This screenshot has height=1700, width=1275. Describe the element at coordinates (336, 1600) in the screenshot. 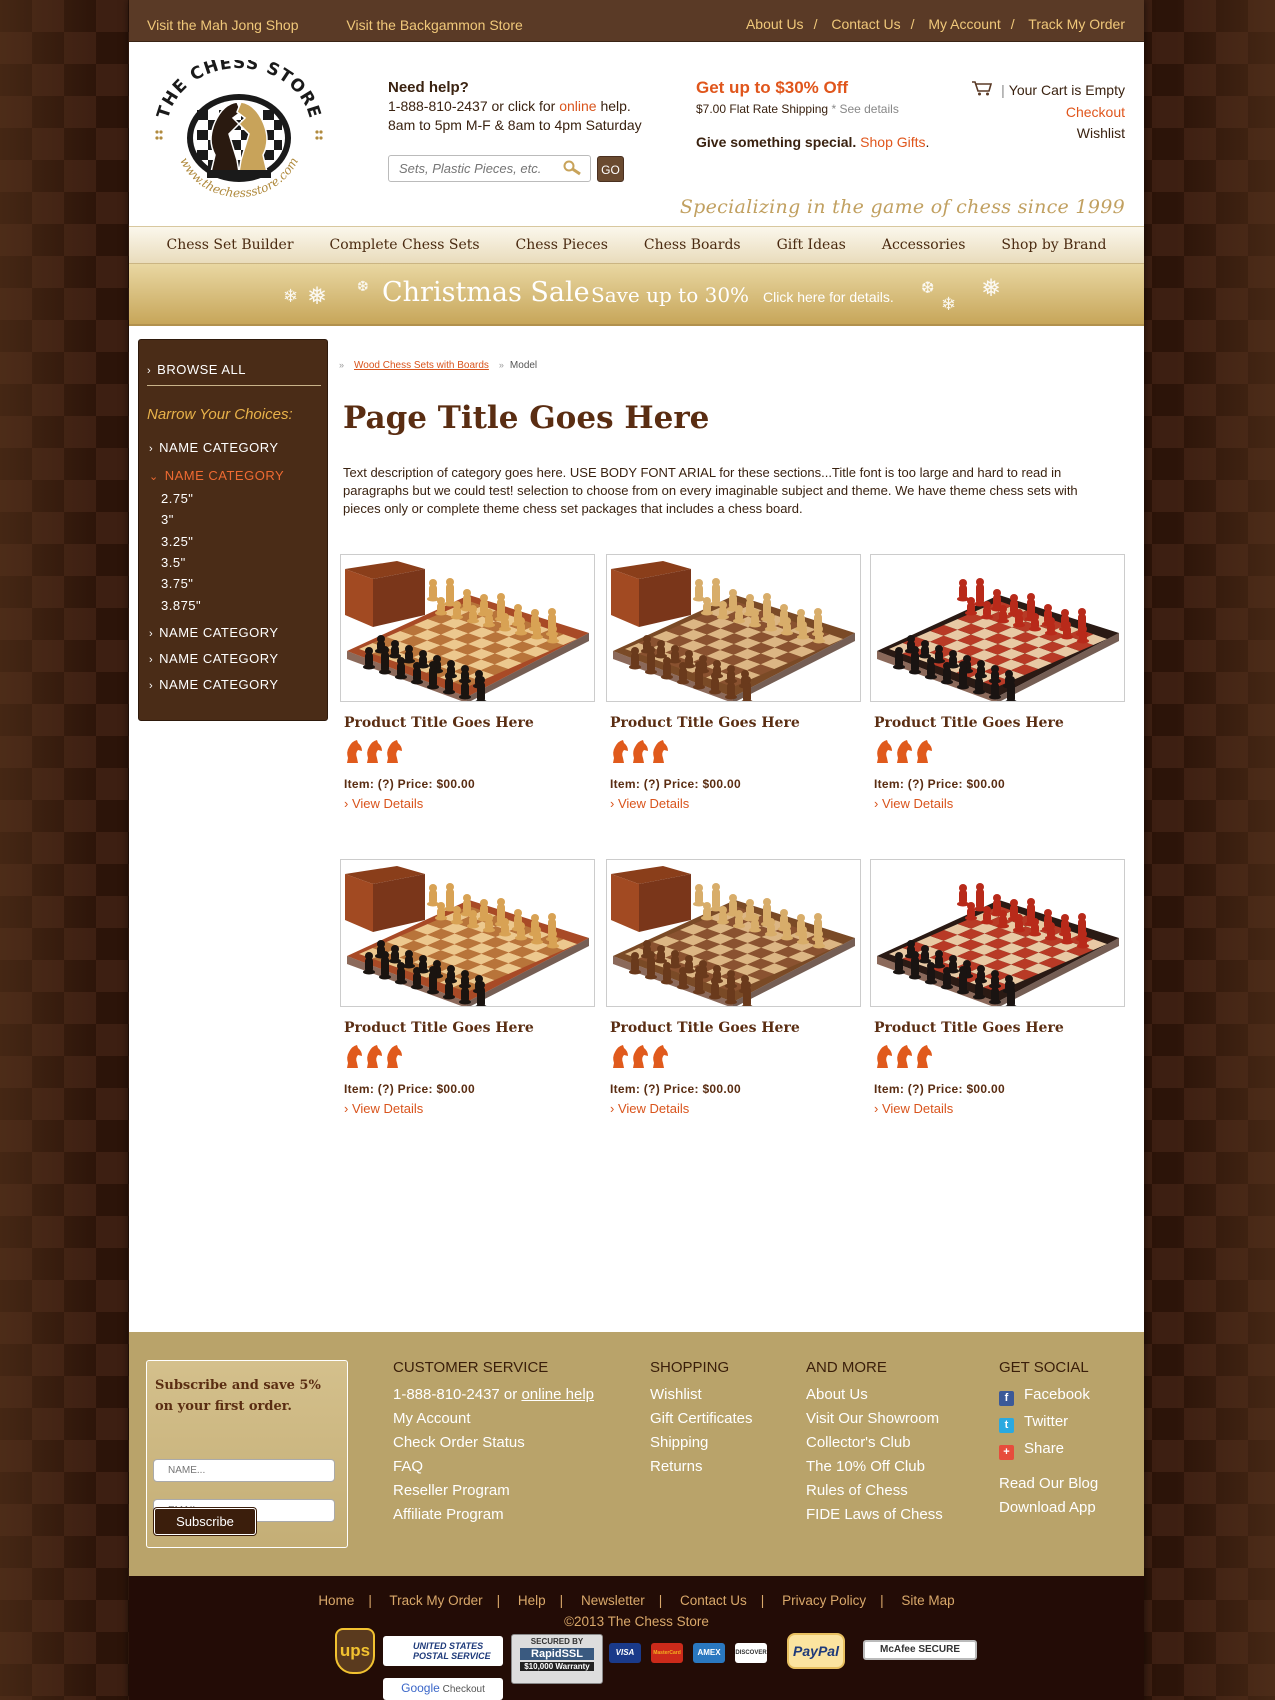

I see `bottom-home-link: Home` at that location.